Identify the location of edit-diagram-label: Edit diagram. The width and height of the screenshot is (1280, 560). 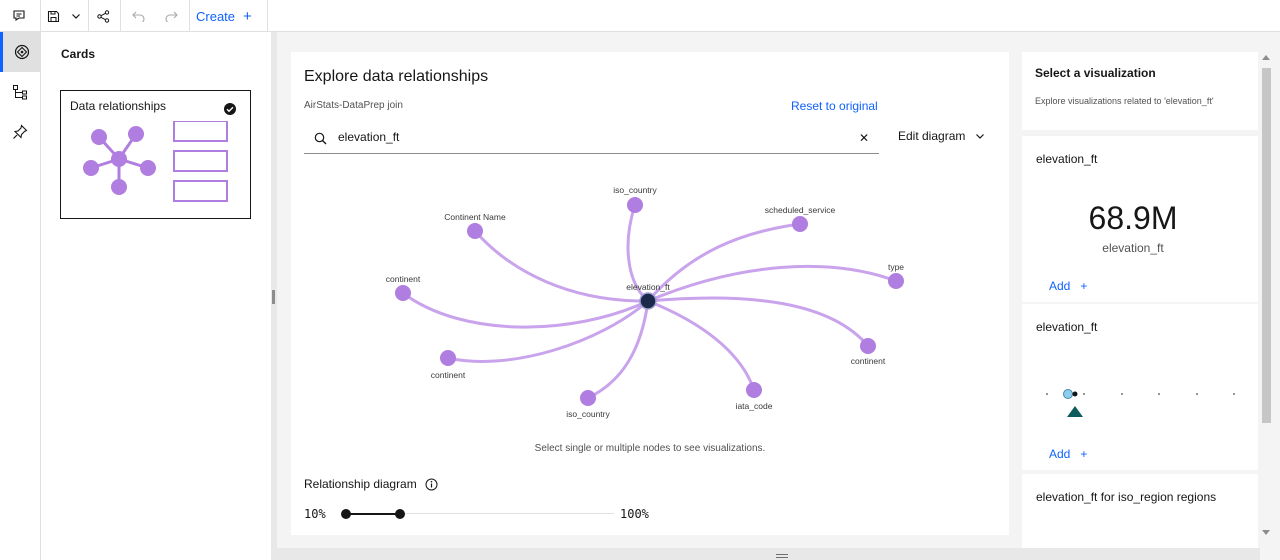
(932, 136).